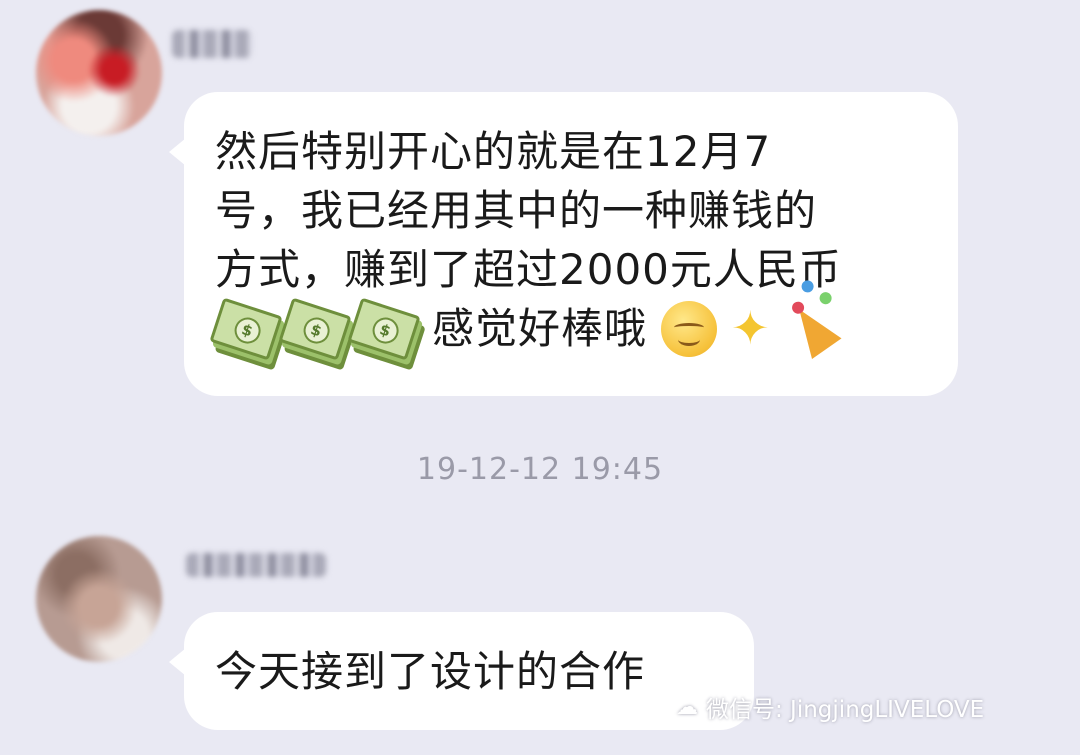 This screenshot has height=755, width=1080. What do you see at coordinates (689, 328) in the screenshot?
I see `smiling-face-emoji-icon` at bounding box center [689, 328].